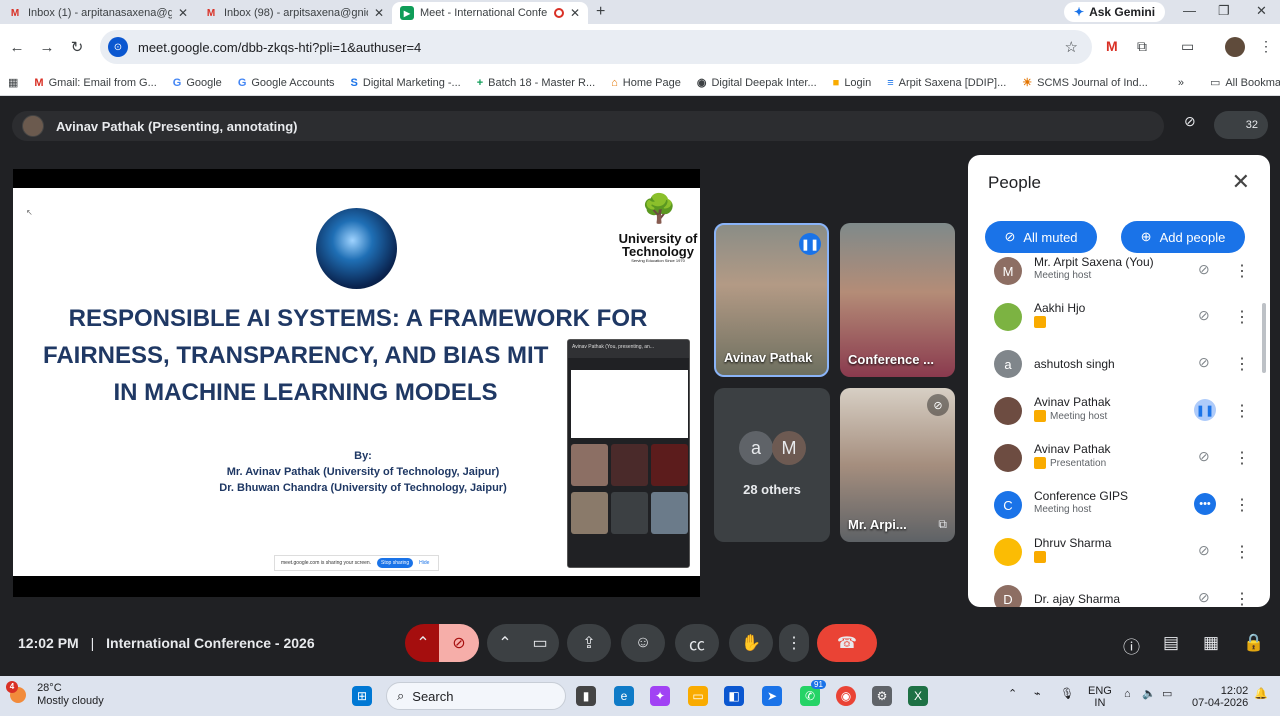  Describe the element at coordinates (1100, 697) in the screenshot. I see `language-indicator: ENG IN` at that location.